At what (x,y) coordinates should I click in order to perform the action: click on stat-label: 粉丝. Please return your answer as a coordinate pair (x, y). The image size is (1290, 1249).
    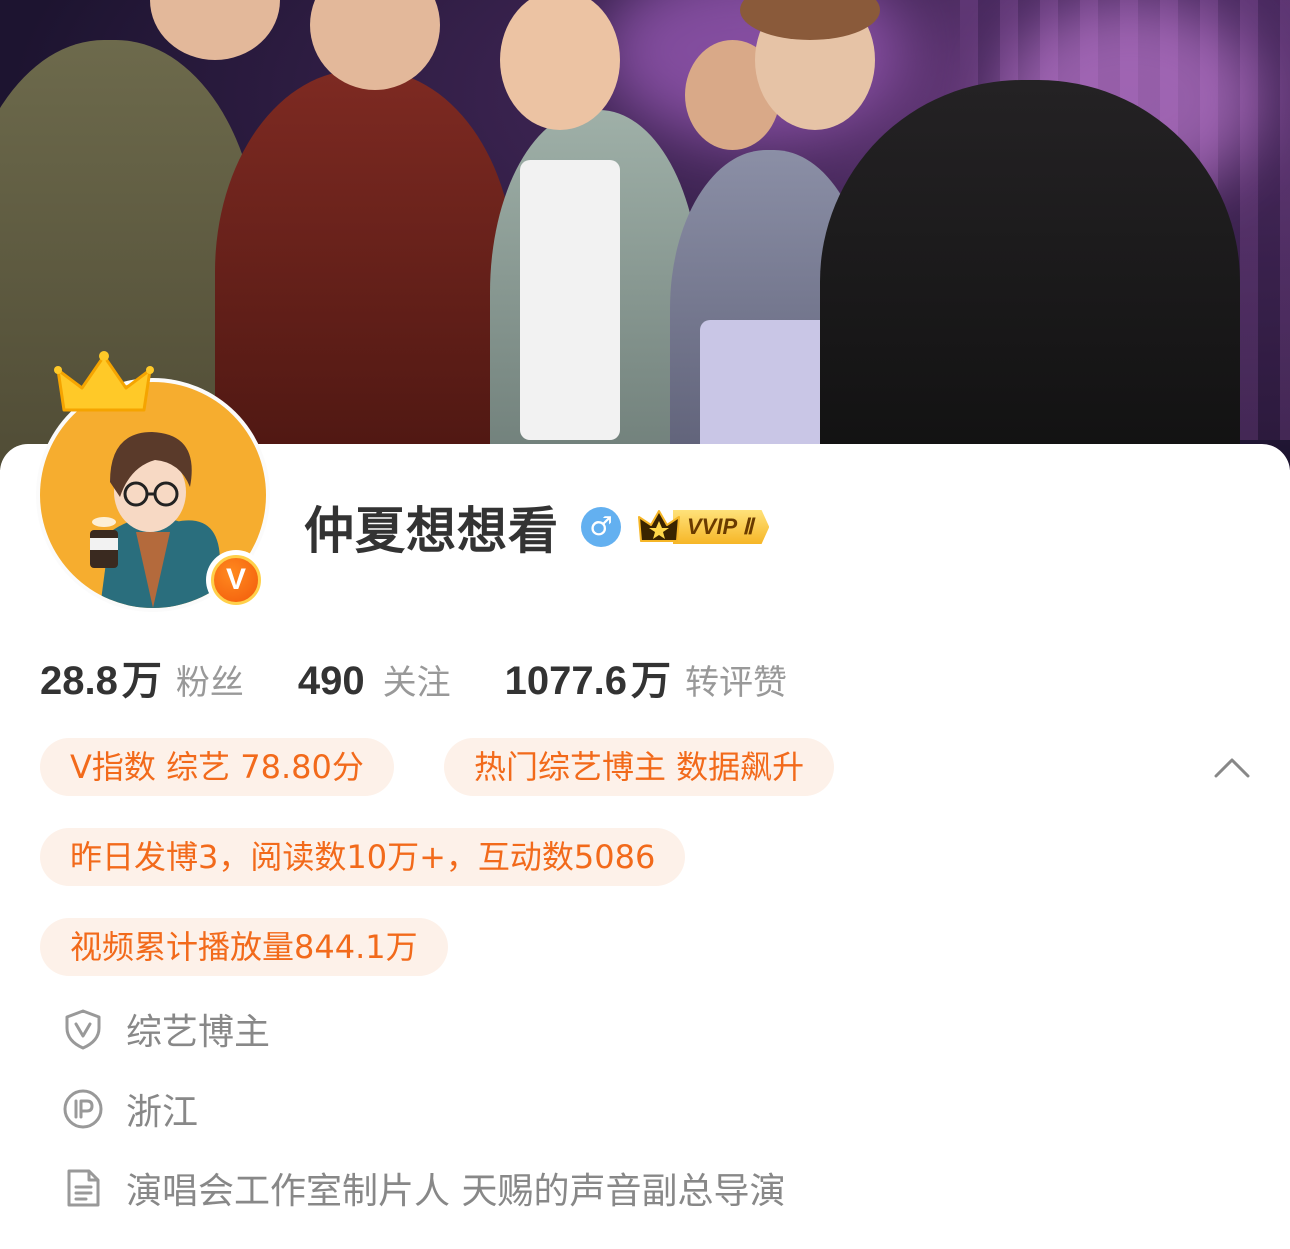
    Looking at the image, I should click on (209, 683).